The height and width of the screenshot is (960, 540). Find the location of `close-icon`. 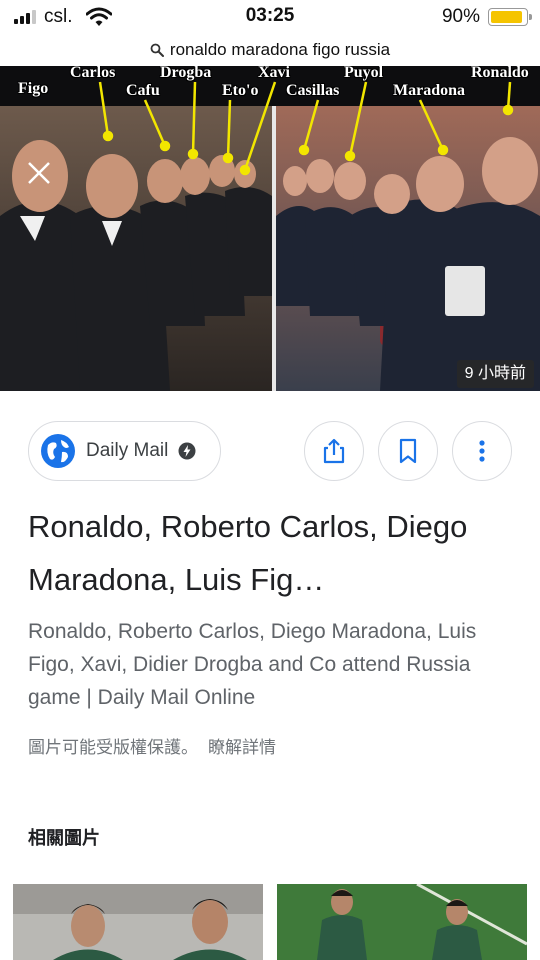

close-icon is located at coordinates (39, 173).